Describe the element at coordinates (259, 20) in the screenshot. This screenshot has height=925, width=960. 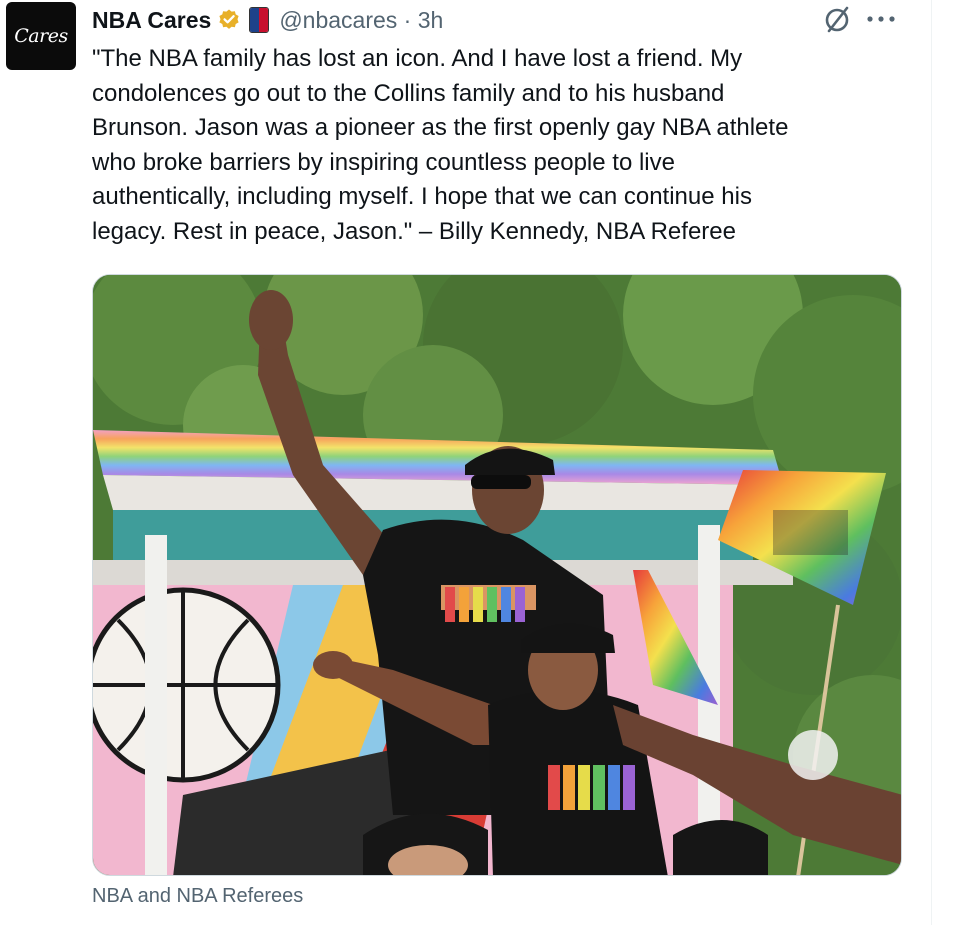
I see `affiliate-nba-logo-icon` at that location.